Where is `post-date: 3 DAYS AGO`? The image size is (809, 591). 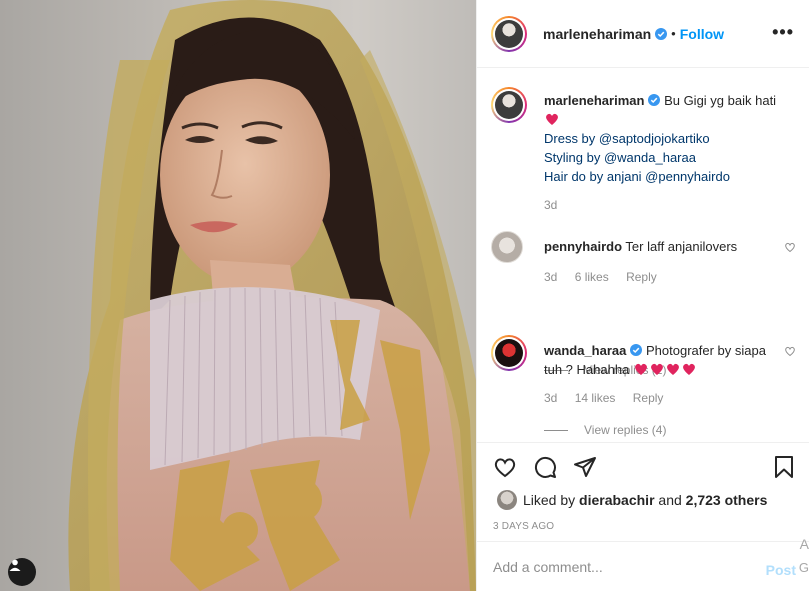 post-date: 3 DAYS AGO is located at coordinates (523, 526).